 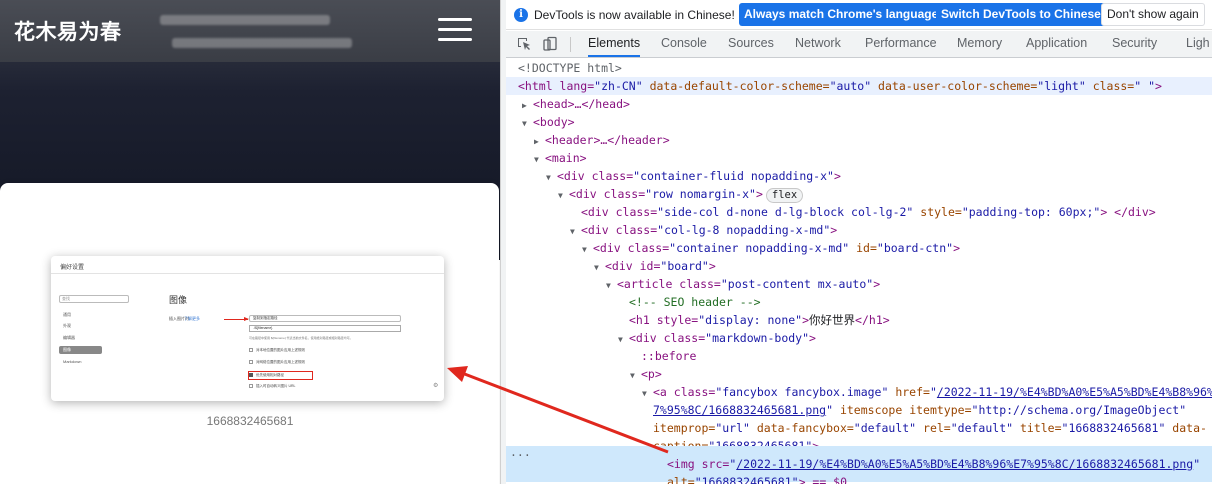 I want to click on toolbar-separator, so click(x=570, y=44).